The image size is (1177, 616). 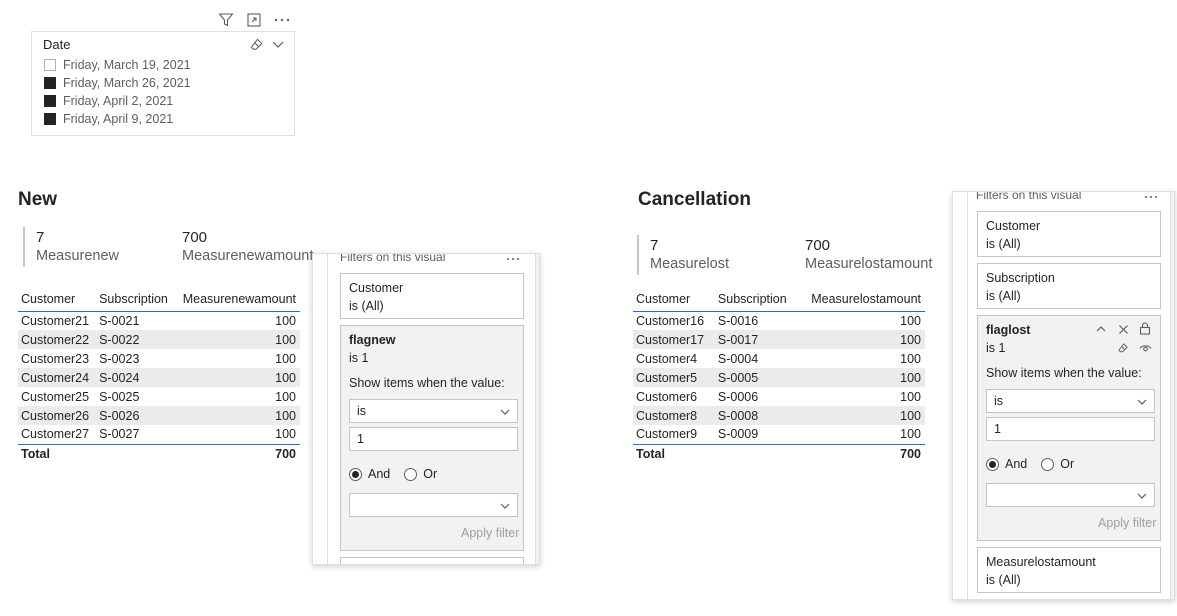 I want to click on table-row: Customer27 S-0027 100, so click(x=159, y=434).